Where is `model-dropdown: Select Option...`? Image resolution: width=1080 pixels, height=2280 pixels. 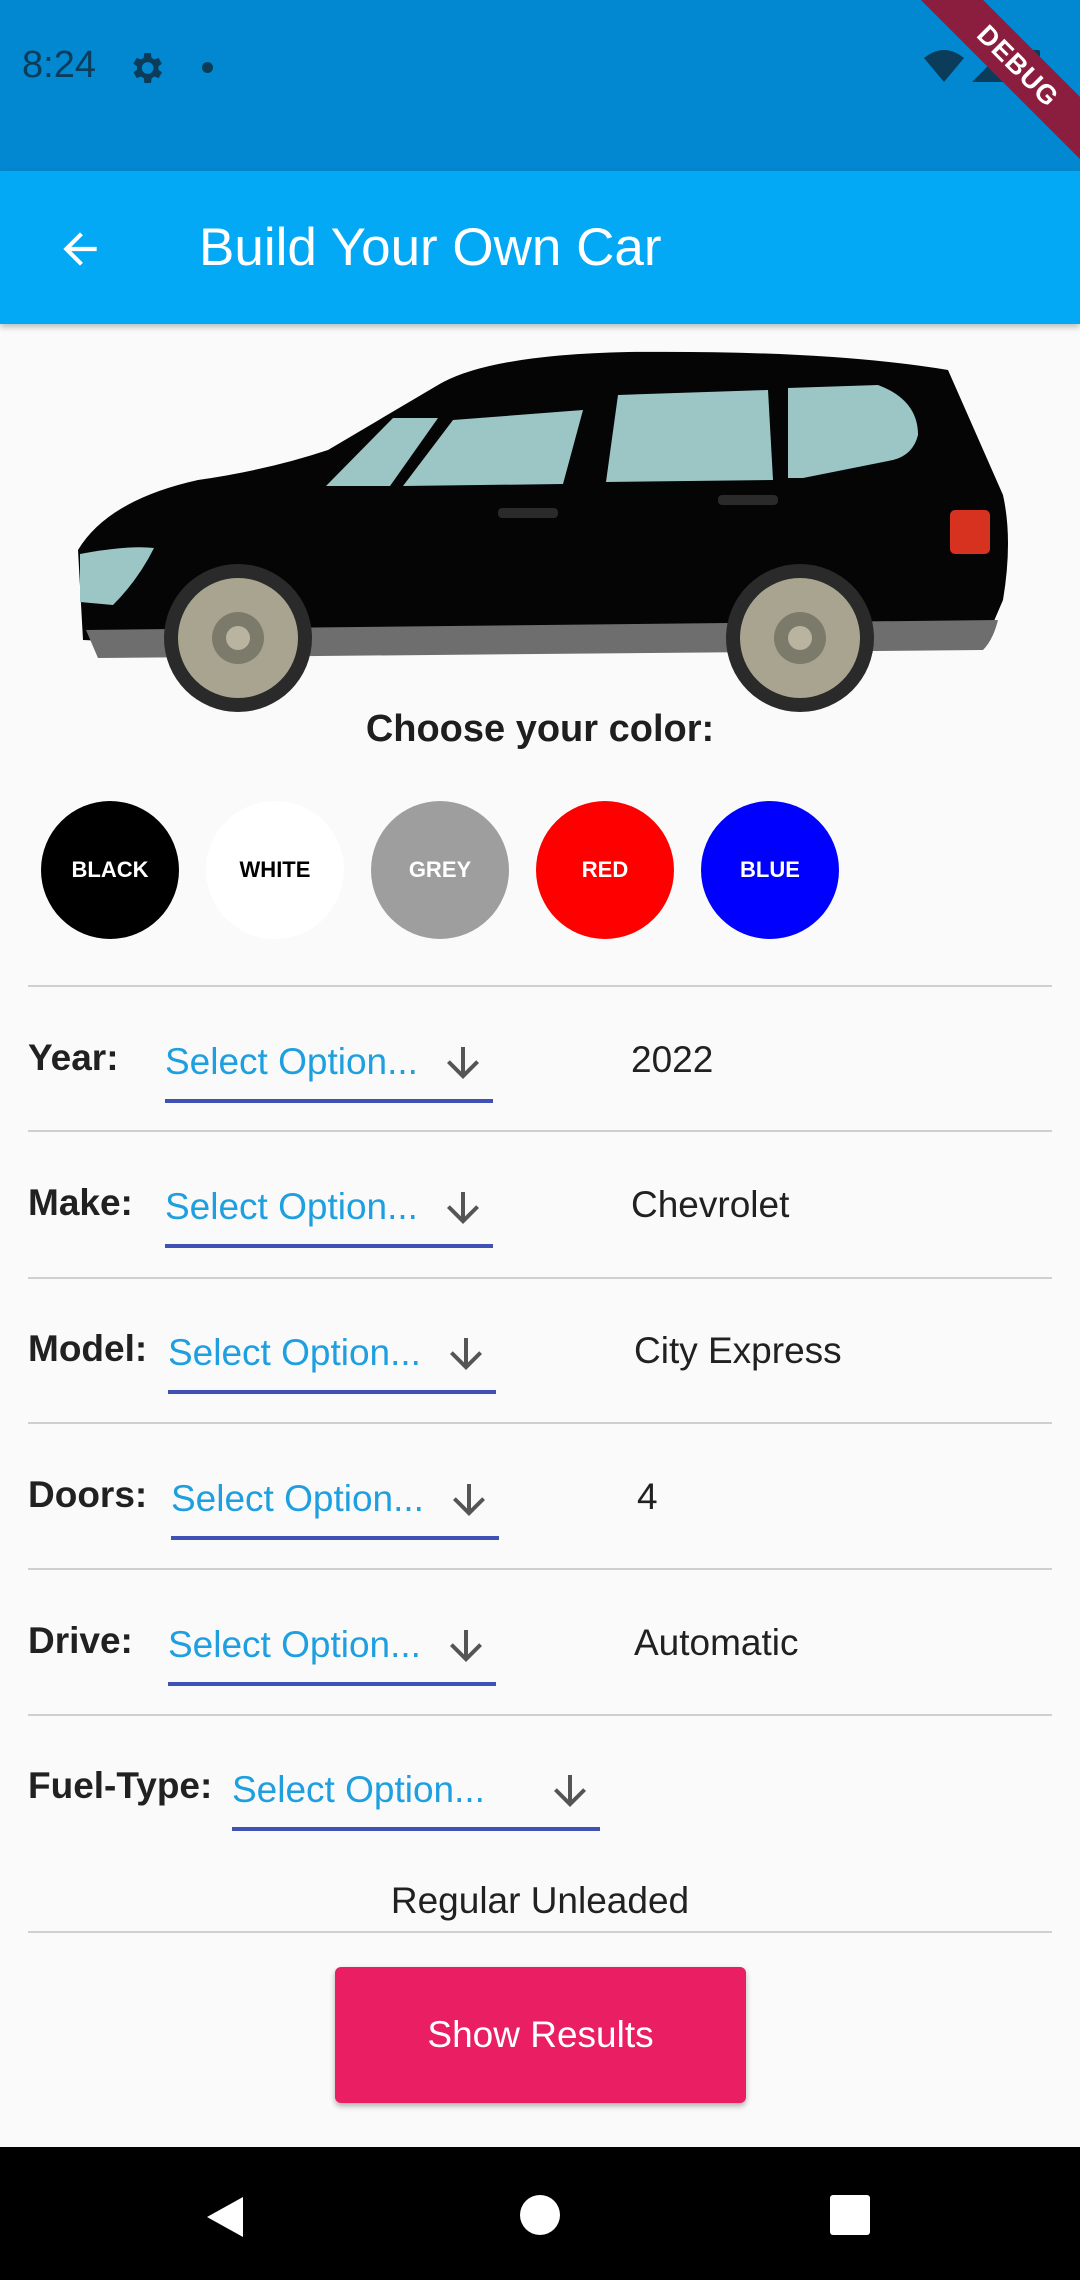 model-dropdown: Select Option... is located at coordinates (332, 1359).